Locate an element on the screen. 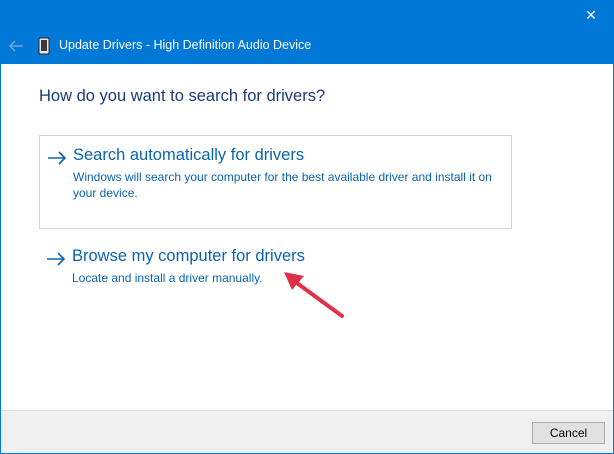  back-button is located at coordinates (16, 46).